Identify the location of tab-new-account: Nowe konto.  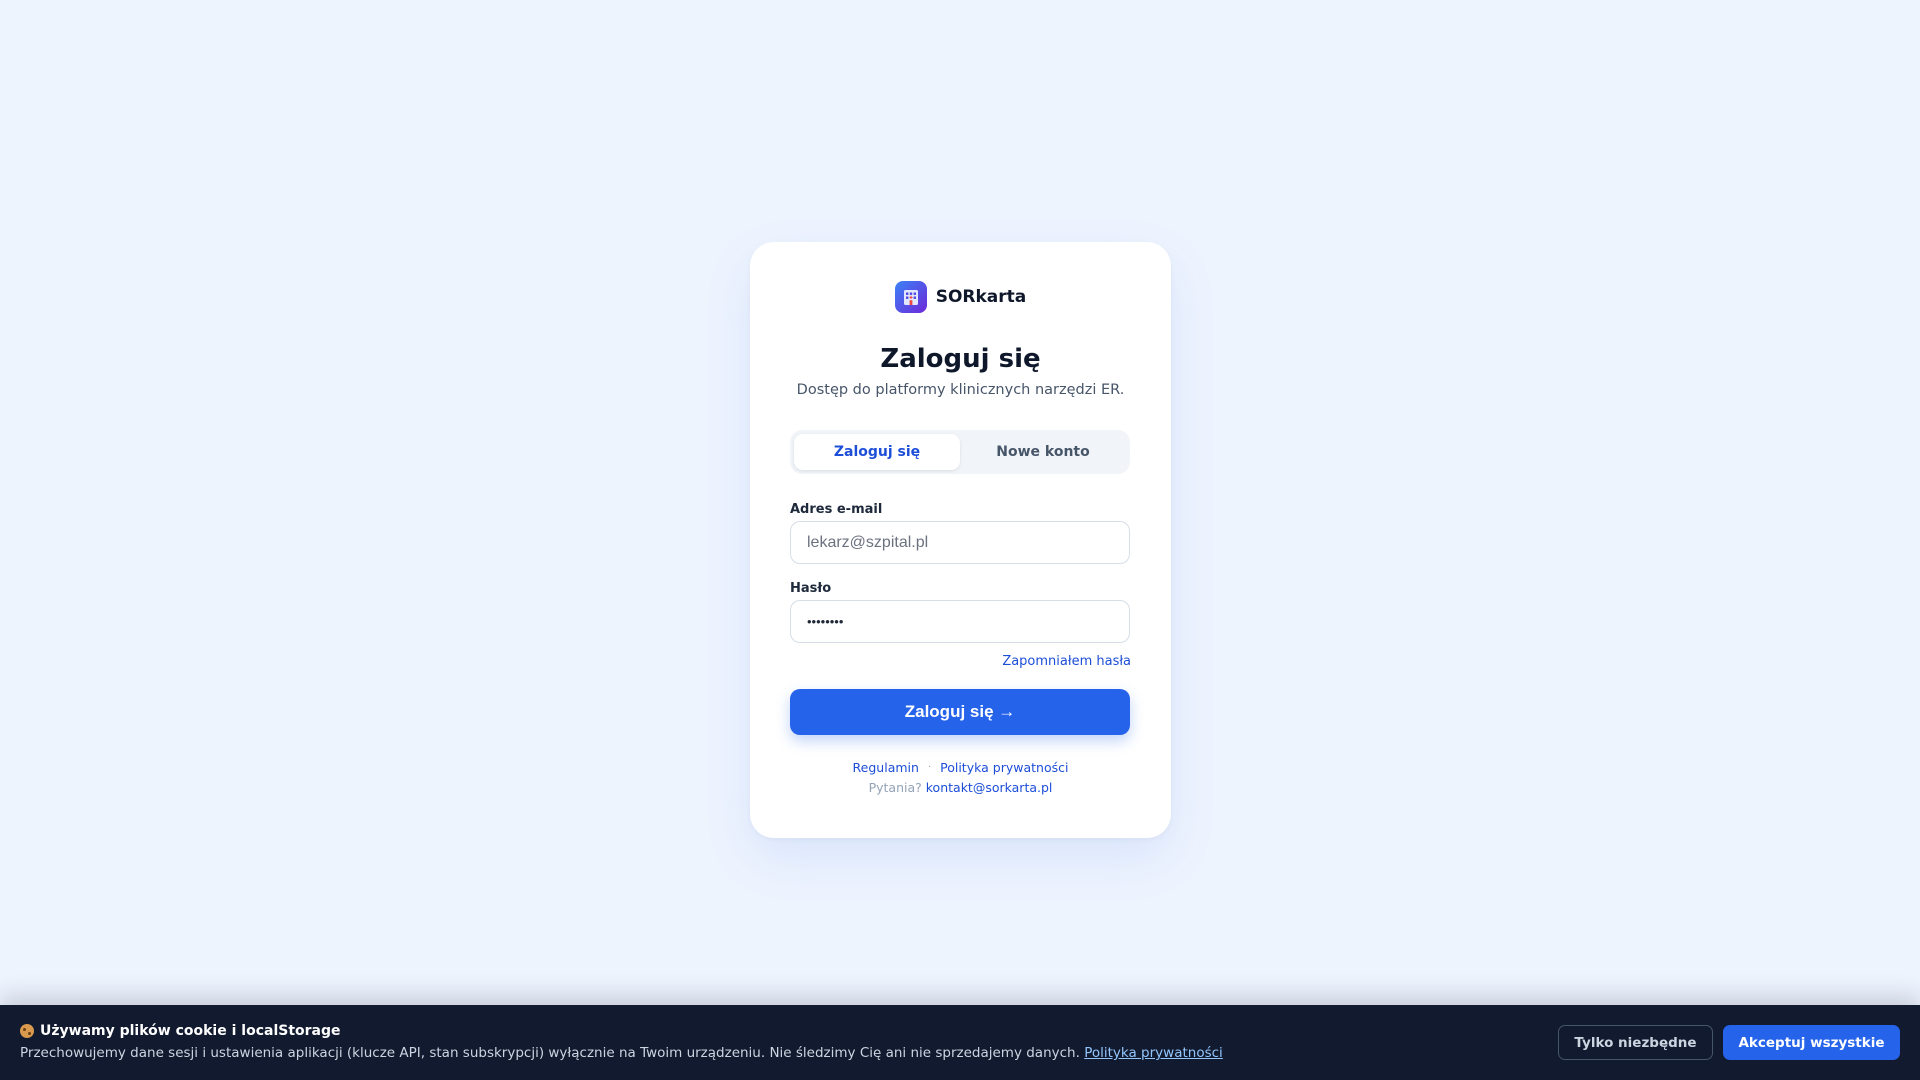
(1043, 452).